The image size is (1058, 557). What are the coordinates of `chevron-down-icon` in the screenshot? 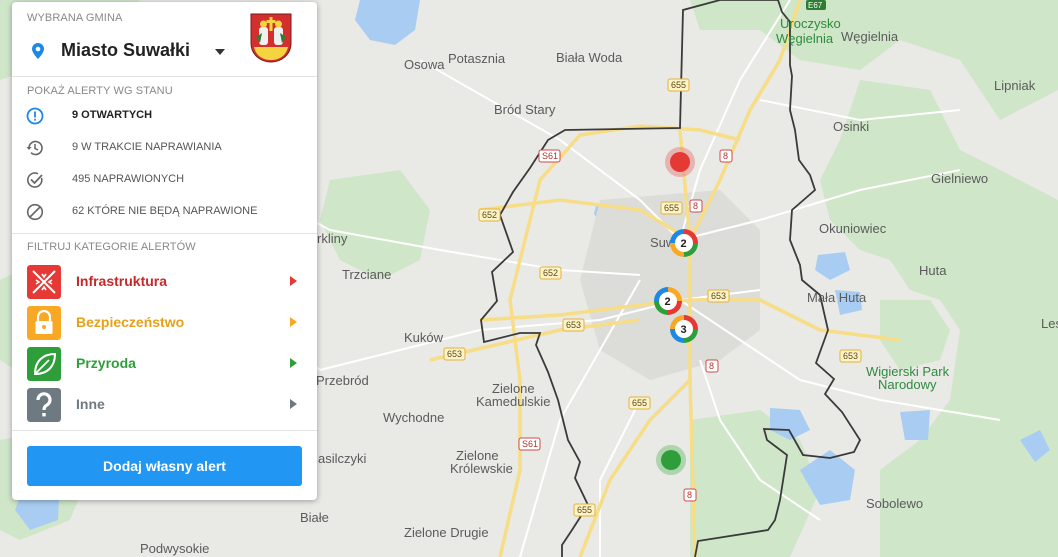 It's located at (220, 52).